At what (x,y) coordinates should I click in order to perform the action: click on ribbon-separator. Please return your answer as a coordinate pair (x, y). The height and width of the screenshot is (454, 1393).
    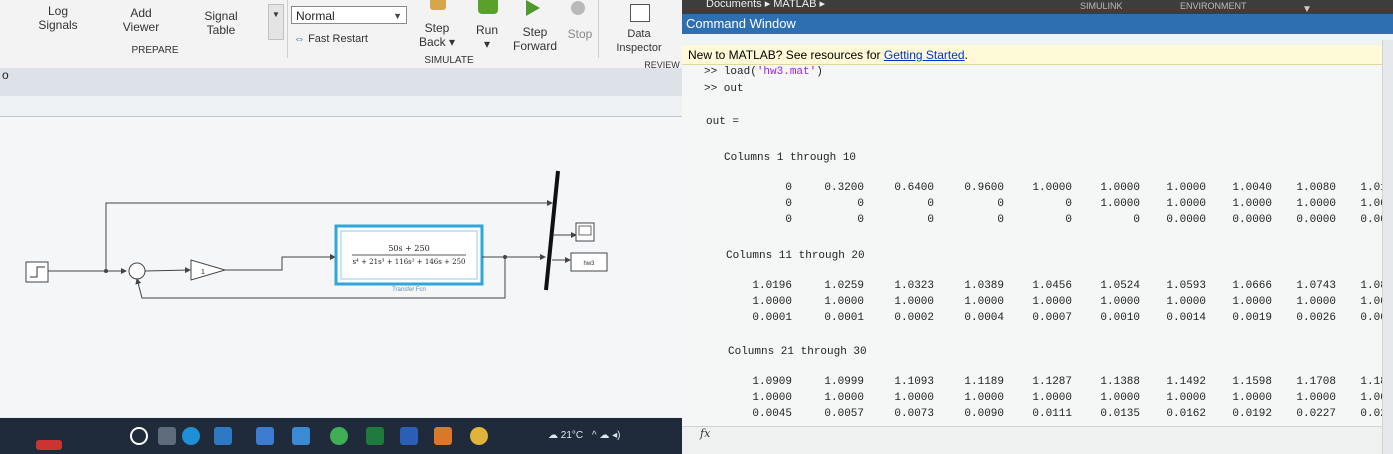
    Looking at the image, I should click on (287, 29).